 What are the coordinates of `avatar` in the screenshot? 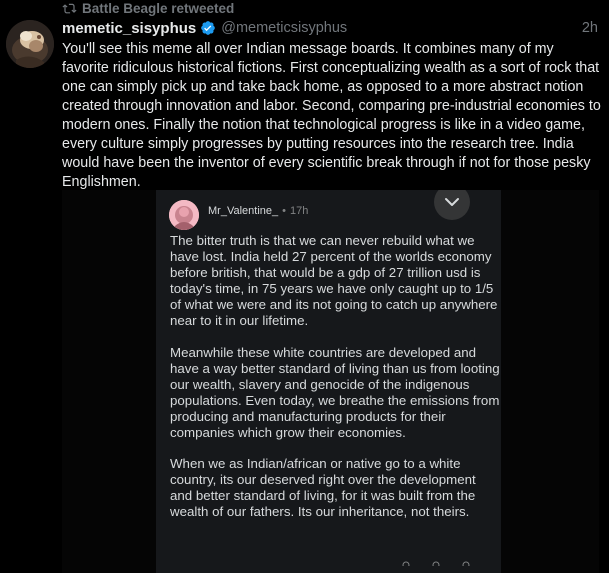 It's located at (30, 44).